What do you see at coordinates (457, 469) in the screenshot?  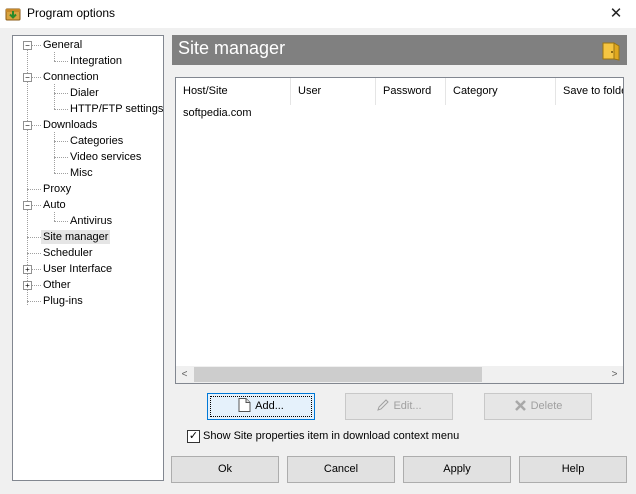 I see `apply-button: Apply` at bounding box center [457, 469].